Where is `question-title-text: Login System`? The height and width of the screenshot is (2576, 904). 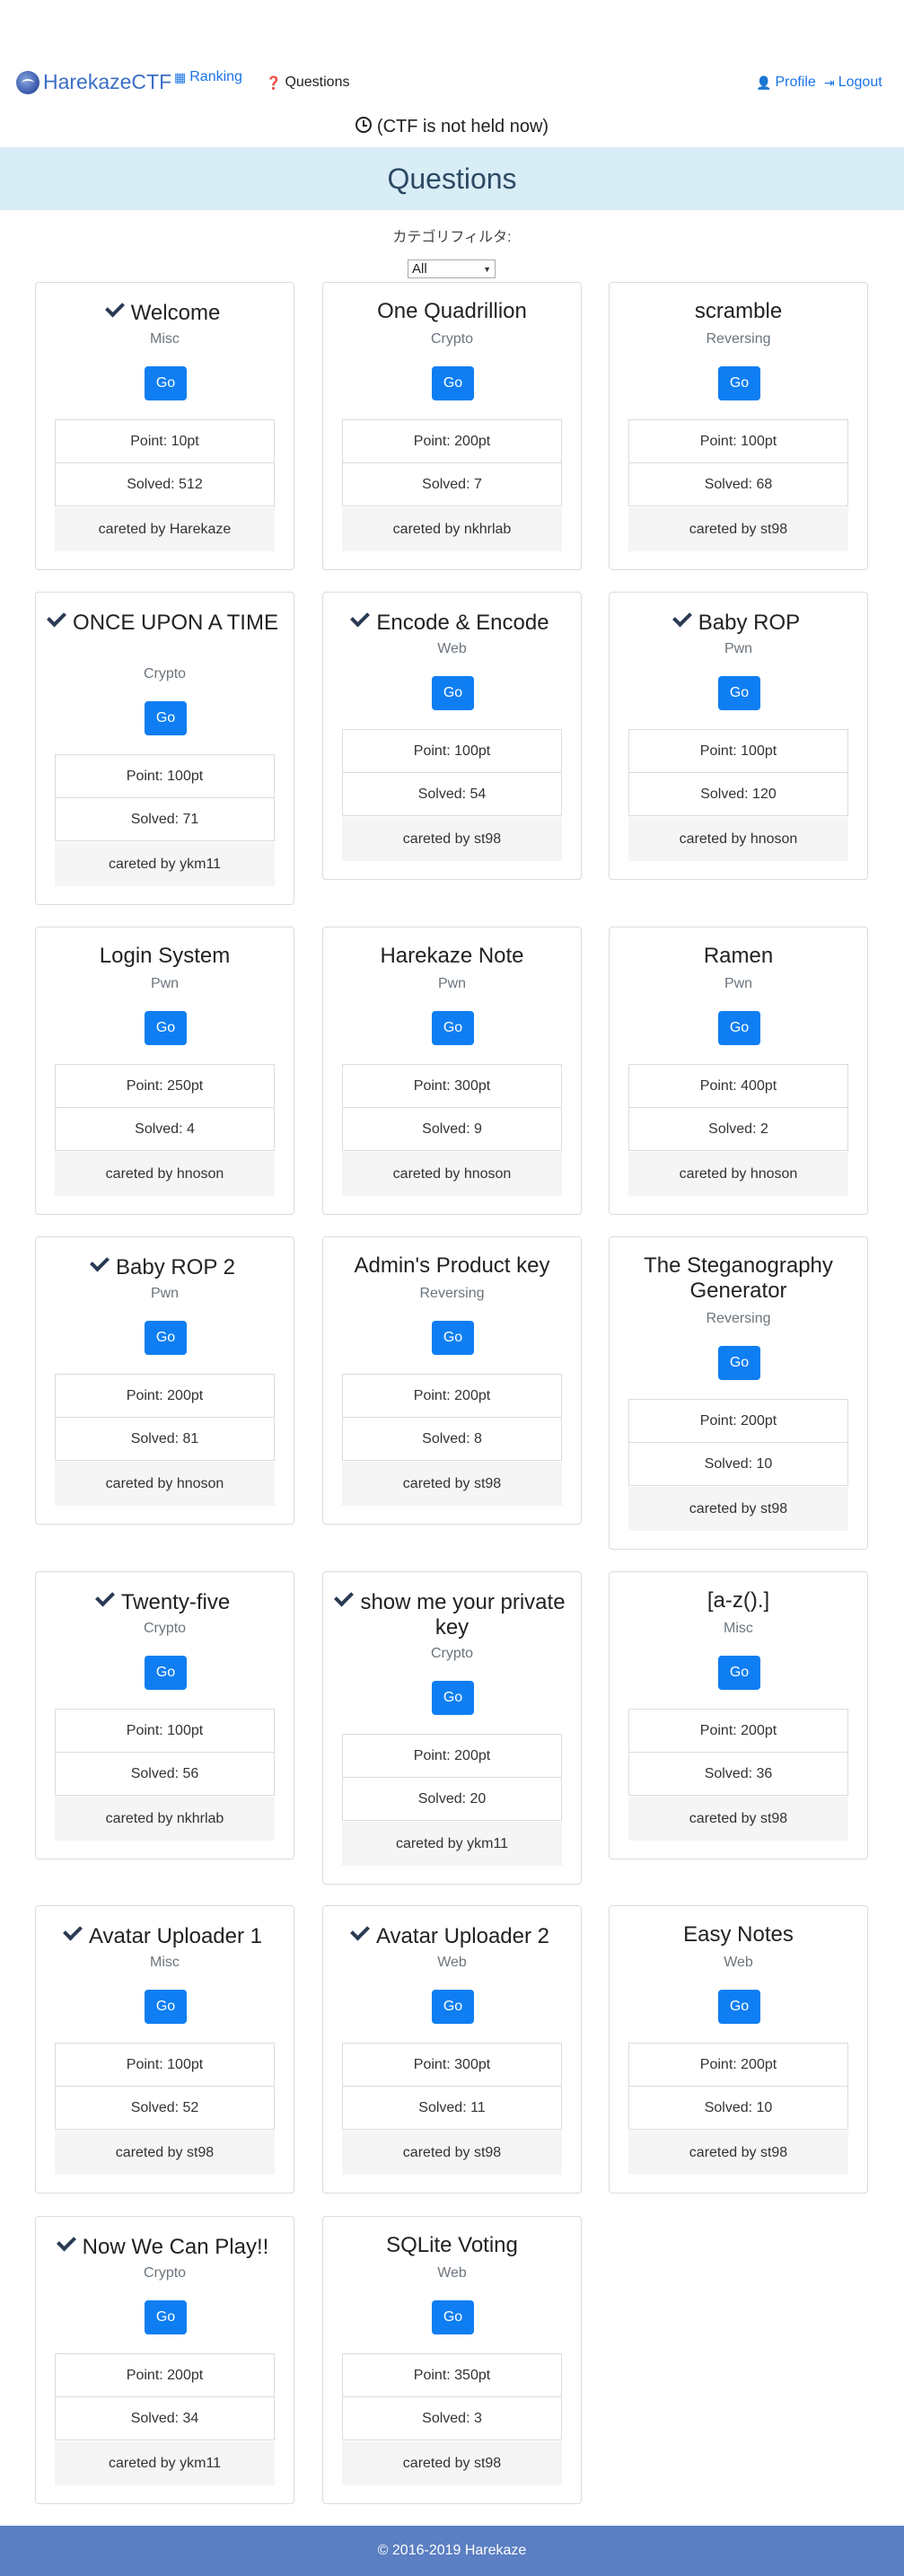
question-title-text: Login System is located at coordinates (165, 956).